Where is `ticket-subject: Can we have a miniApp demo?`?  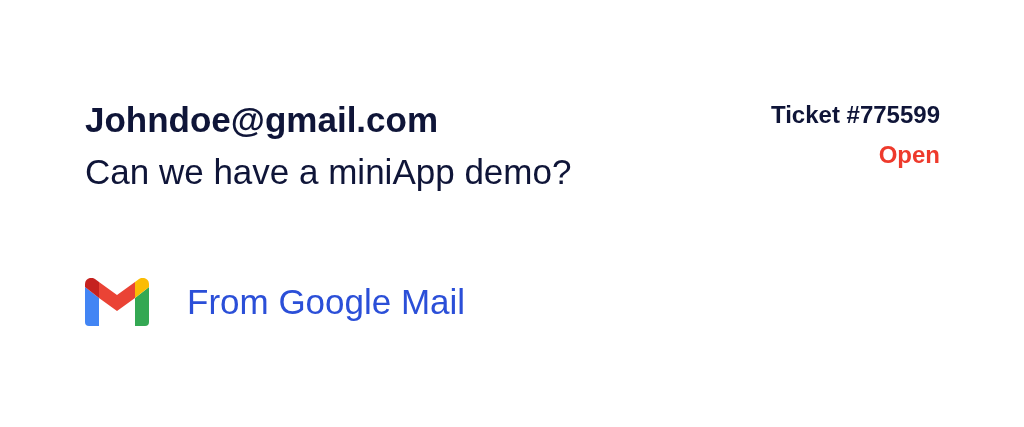
ticket-subject: Can we have a miniApp demo? is located at coordinates (328, 172).